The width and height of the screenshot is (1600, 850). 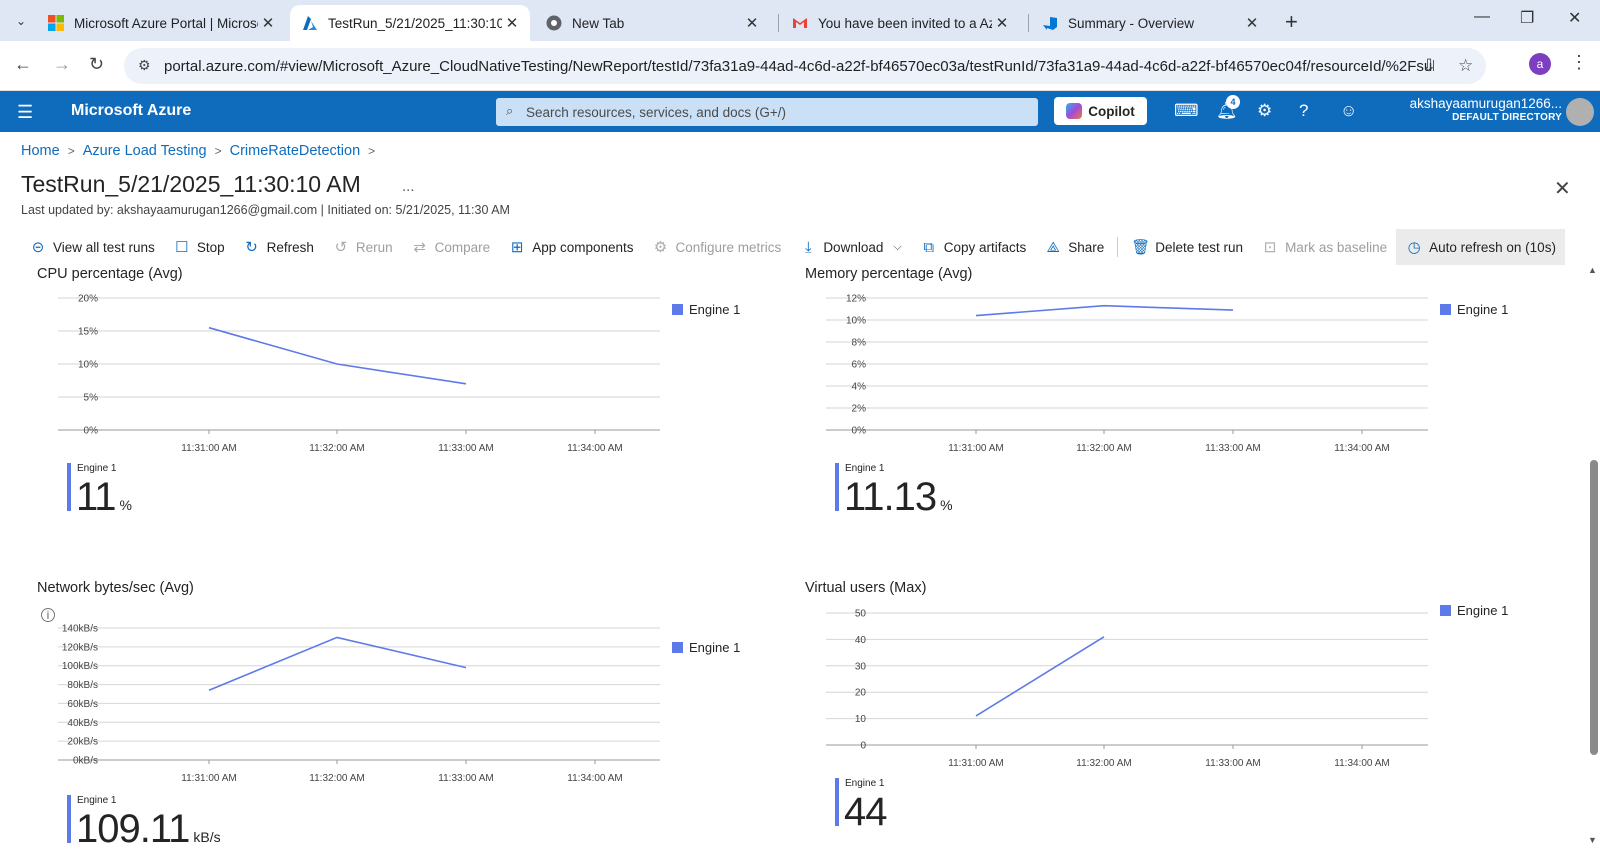 I want to click on download-button: ⤓ Download ⌵, so click(x=850, y=247).